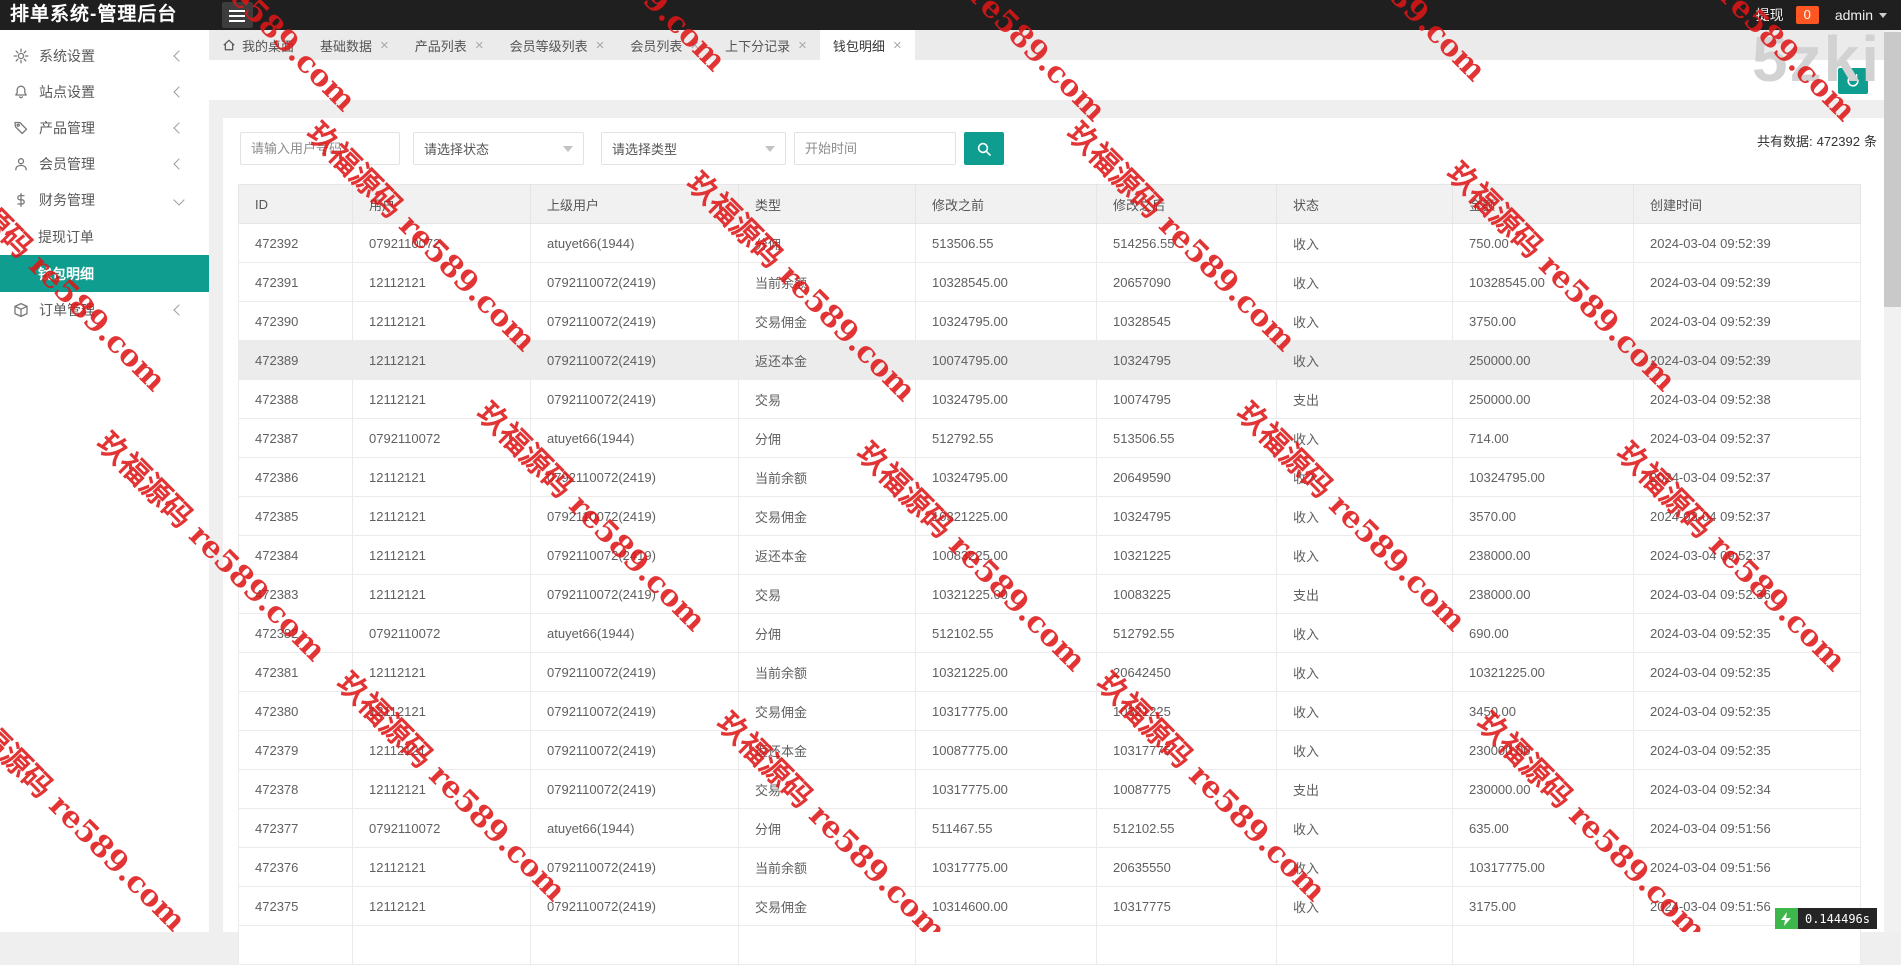 This screenshot has width=1901, height=965. Describe the element at coordinates (104, 164) in the screenshot. I see `sidebar-item-member-management: 会员管理` at that location.